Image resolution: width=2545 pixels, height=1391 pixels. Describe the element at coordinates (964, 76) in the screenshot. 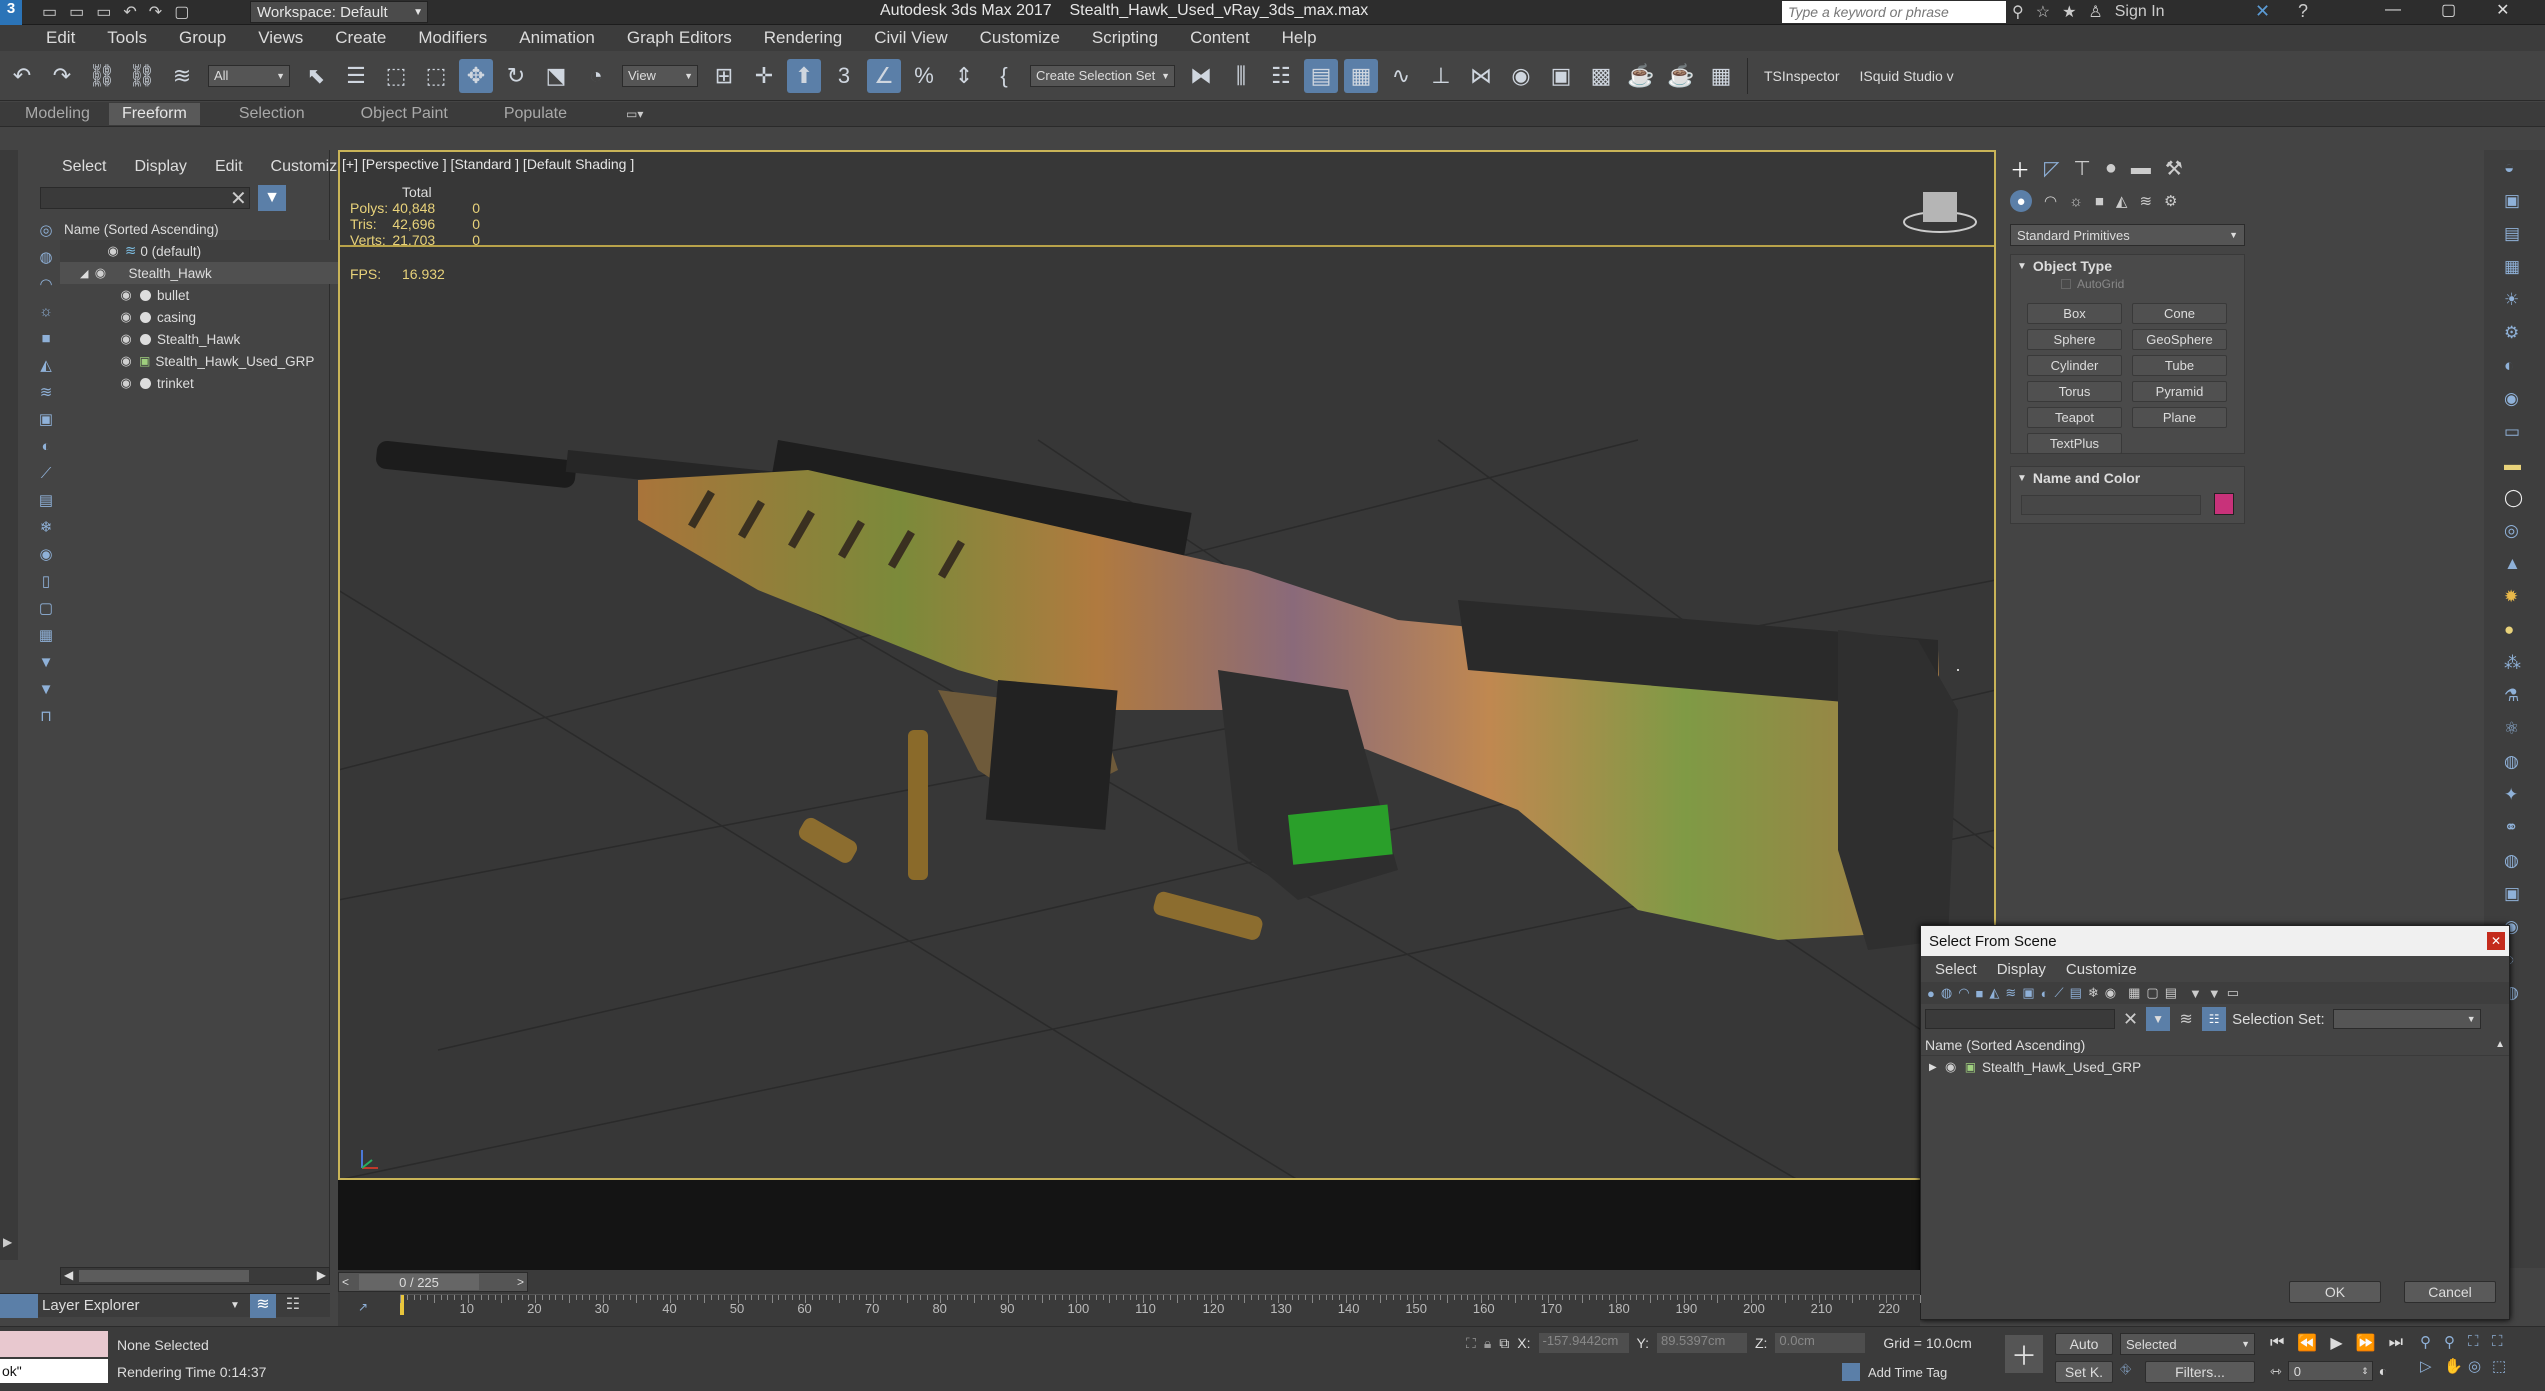

I see `spinner-snap-icon: ⇕` at that location.